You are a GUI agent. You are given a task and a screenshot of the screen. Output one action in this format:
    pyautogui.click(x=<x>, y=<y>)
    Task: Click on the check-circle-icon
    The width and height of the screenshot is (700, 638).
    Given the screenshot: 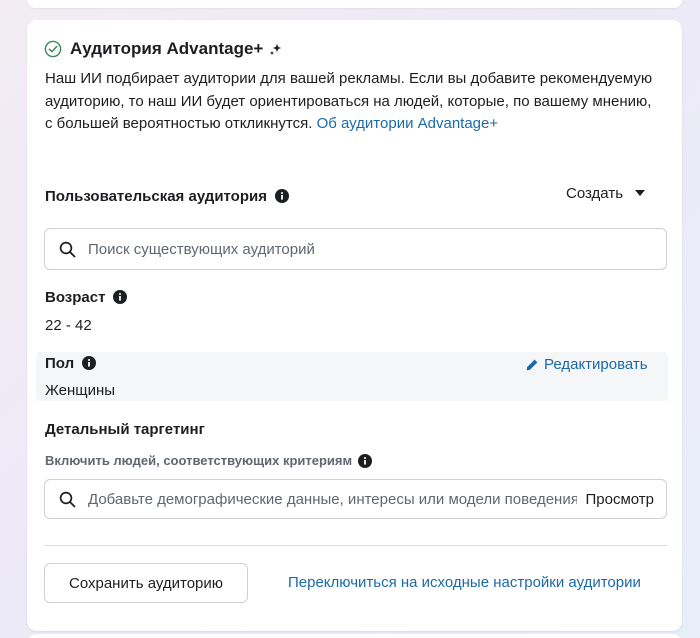 What is the action you would take?
    pyautogui.click(x=53, y=49)
    